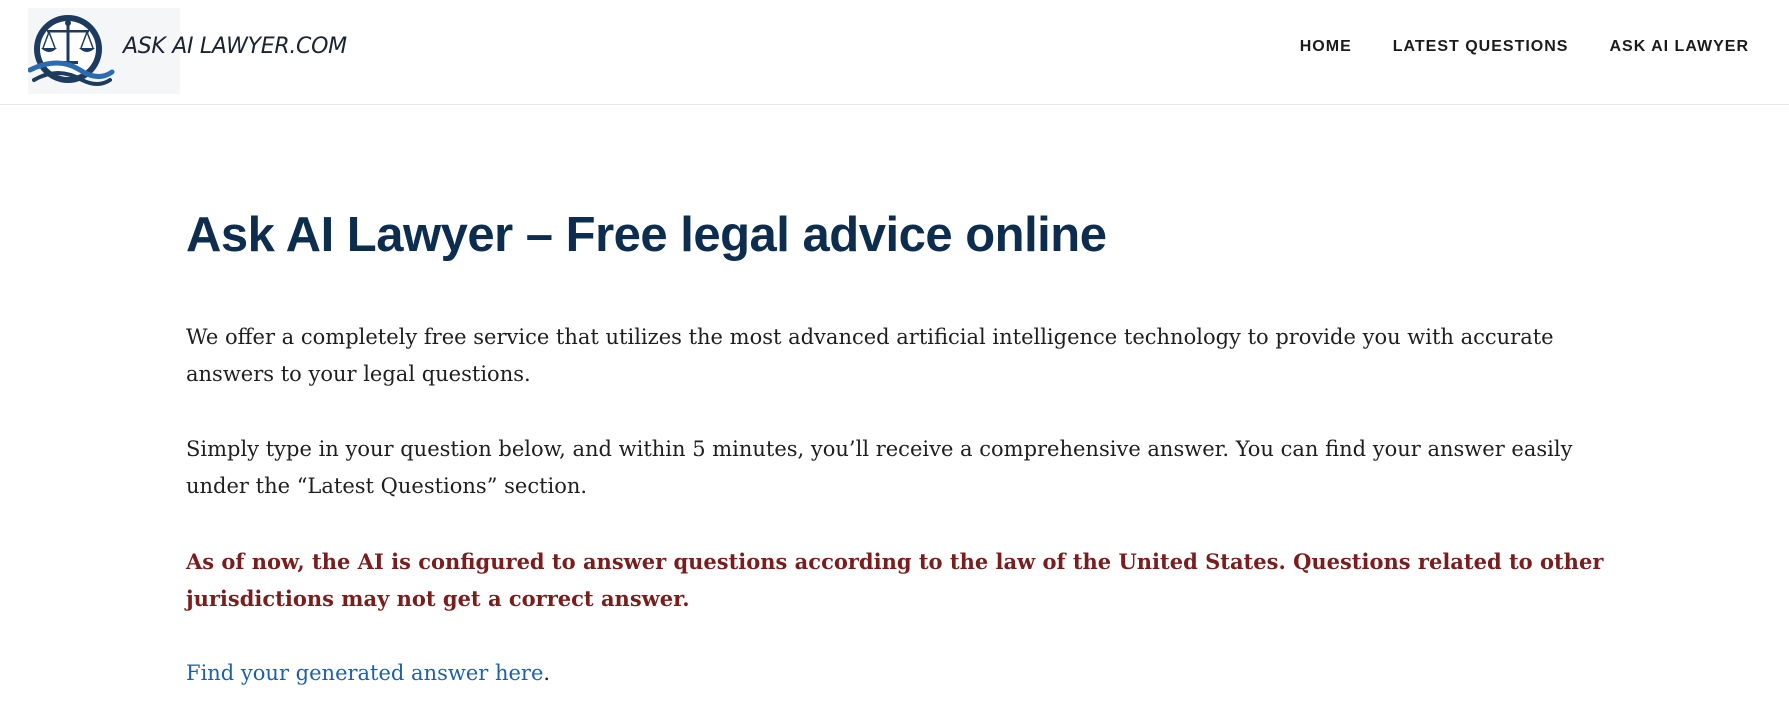 The width and height of the screenshot is (1789, 724). I want to click on brand-name: ASK AI LAWYER.COM, so click(235, 46).